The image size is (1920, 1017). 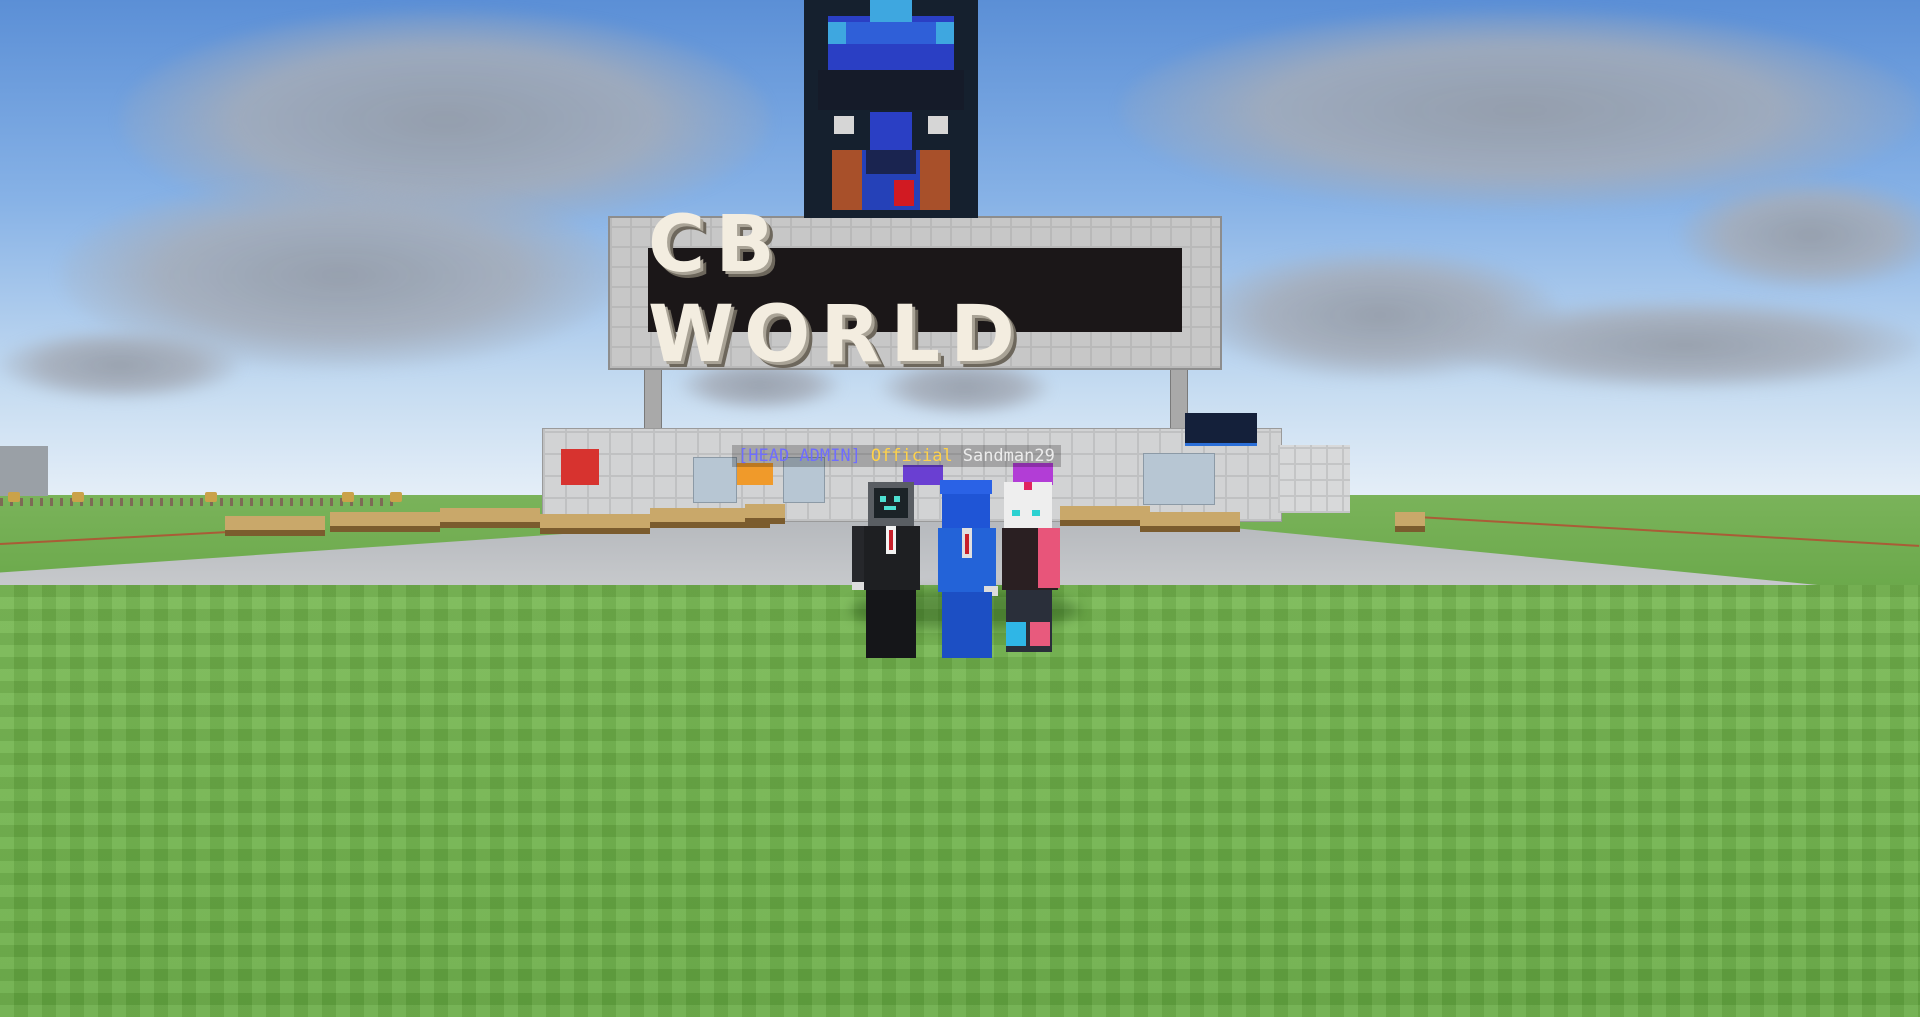 I want to click on player-tv-head, so click(x=891, y=570).